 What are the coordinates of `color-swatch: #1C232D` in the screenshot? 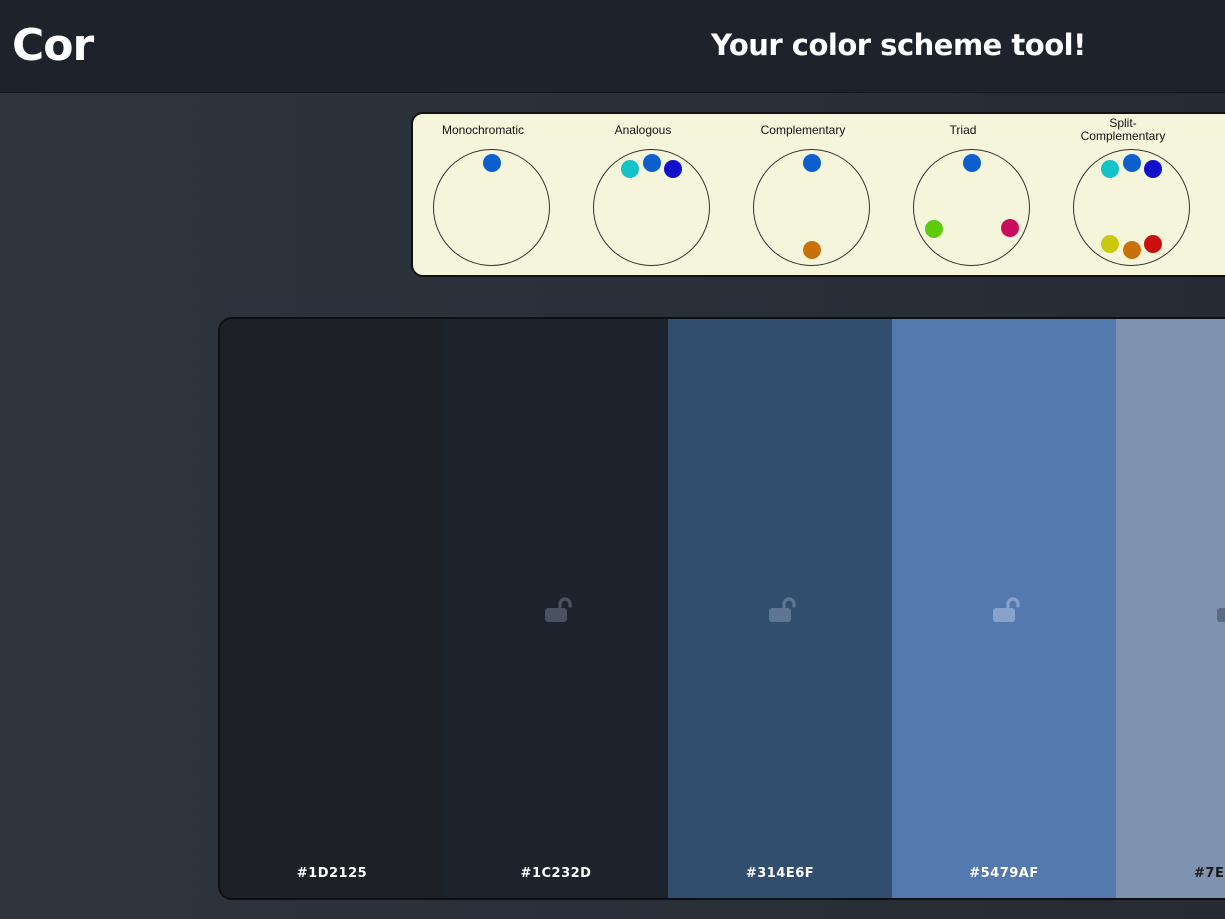 It's located at (556, 608).